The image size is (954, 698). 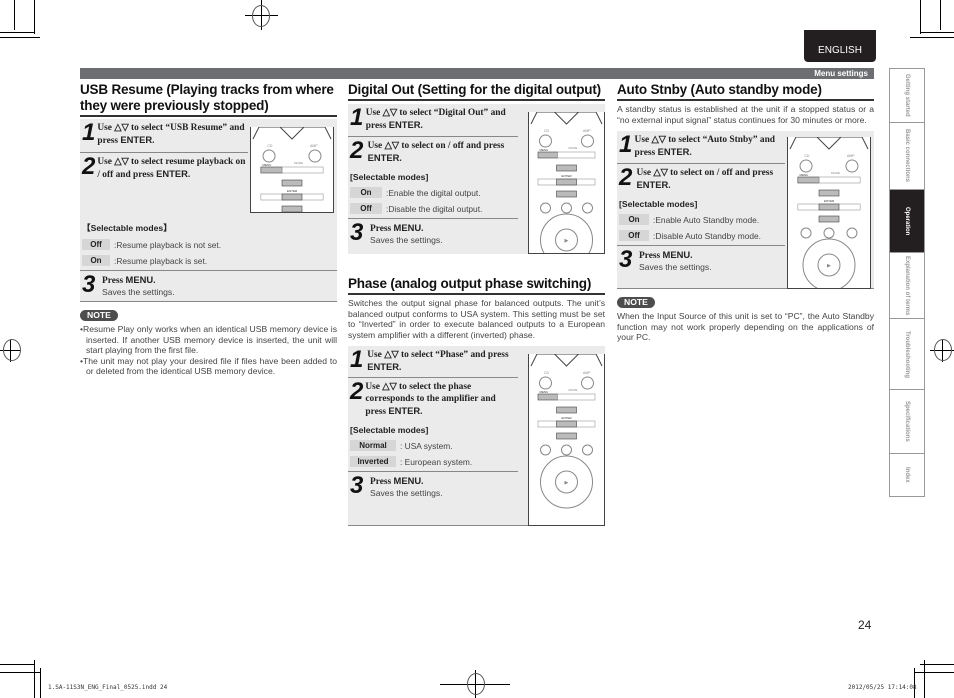 I want to click on remote-enter-button-icon, so click(x=292, y=197).